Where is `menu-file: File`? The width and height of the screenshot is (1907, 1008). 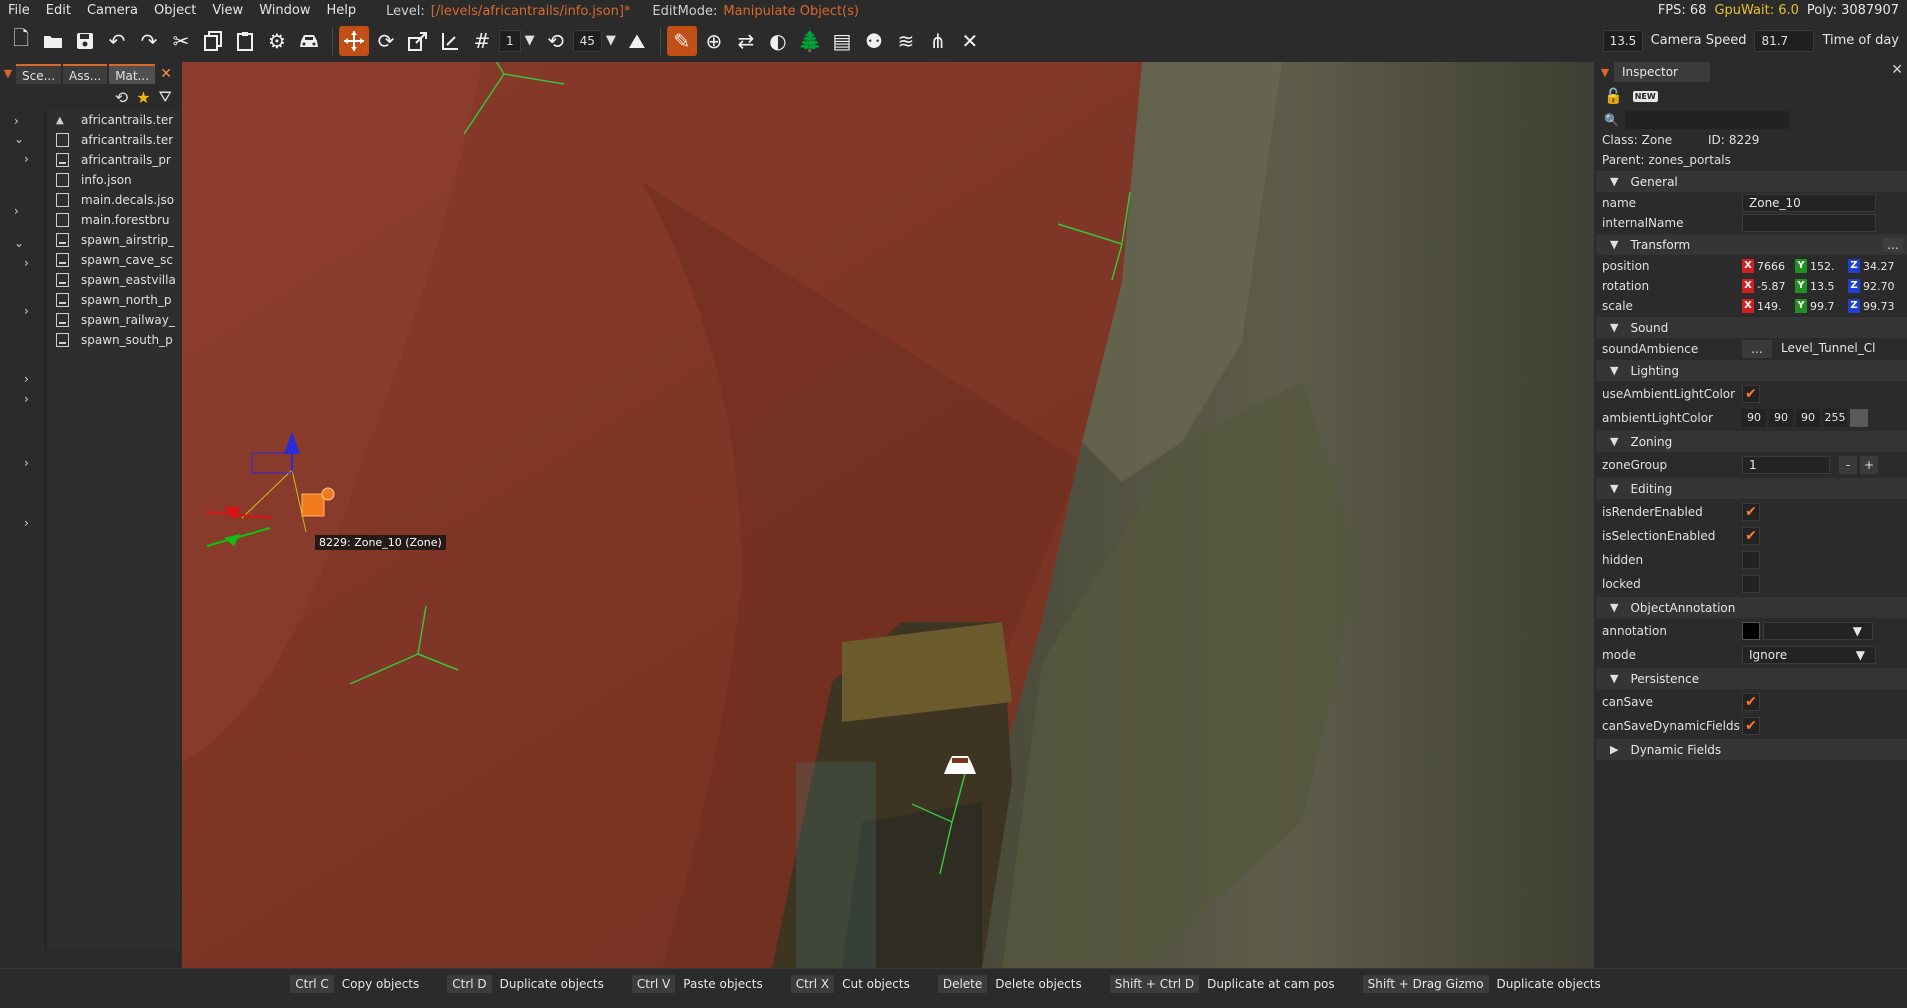 menu-file: File is located at coordinates (19, 11).